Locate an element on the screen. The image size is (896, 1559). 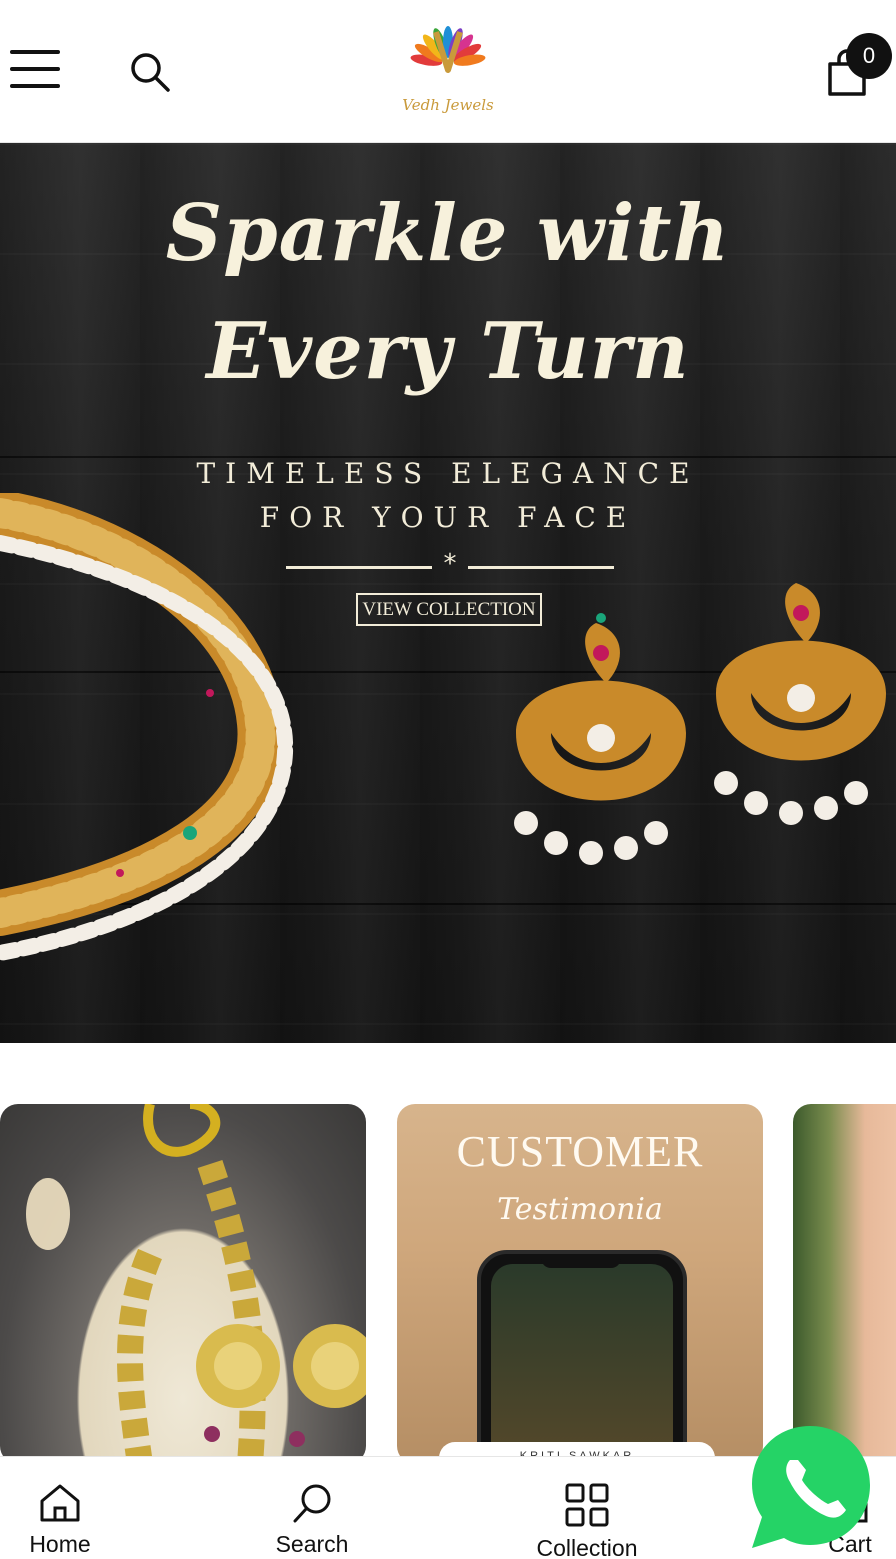
peacock-logo-icon is located at coordinates (448, 49).